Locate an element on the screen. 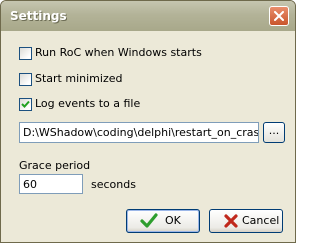  log-events-label: Log events to a file is located at coordinates (87, 103).